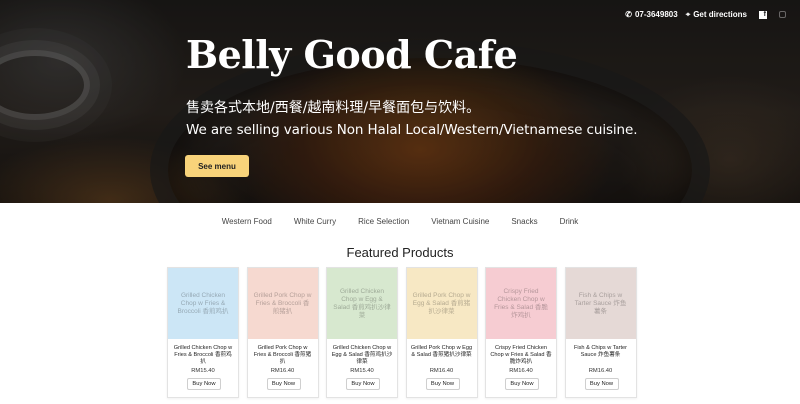 The height and width of the screenshot is (404, 800). Describe the element at coordinates (333, 108) in the screenshot. I see `hero-subtitle-chinese: 售卖各式本地/西餐/越南料理/早餐面包与饮料。` at that location.